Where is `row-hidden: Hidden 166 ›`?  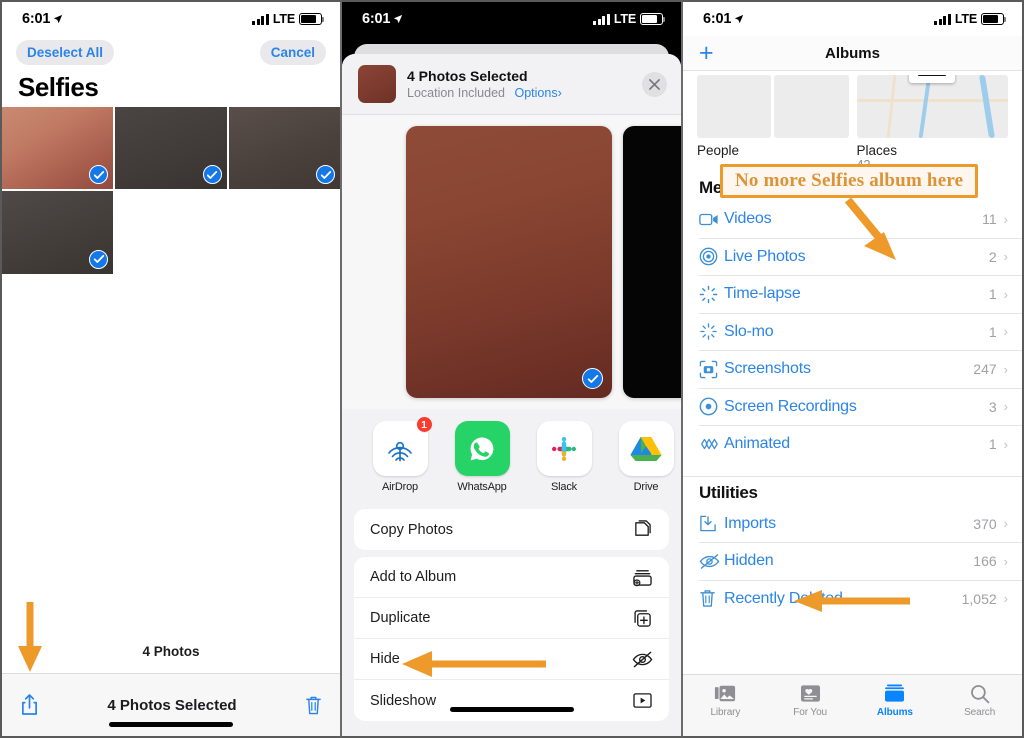 row-hidden: Hidden 166 › is located at coordinates (852, 561).